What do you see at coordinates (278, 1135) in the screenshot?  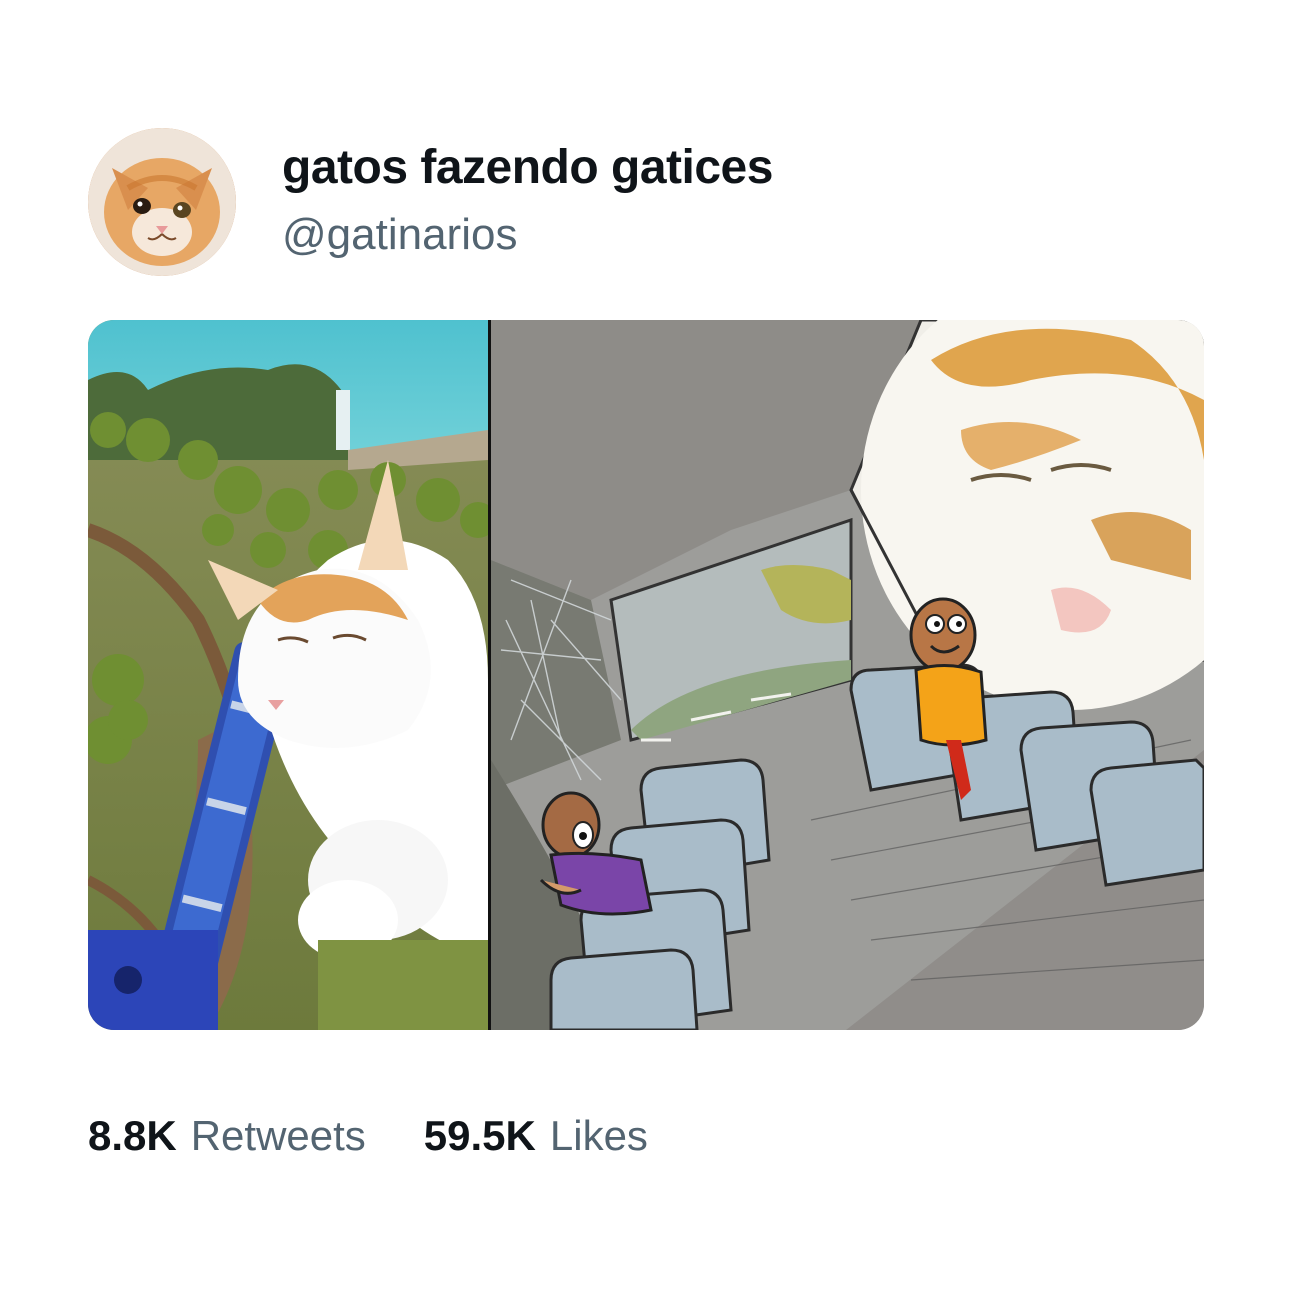 I see `retweets-label: Retweets` at bounding box center [278, 1135].